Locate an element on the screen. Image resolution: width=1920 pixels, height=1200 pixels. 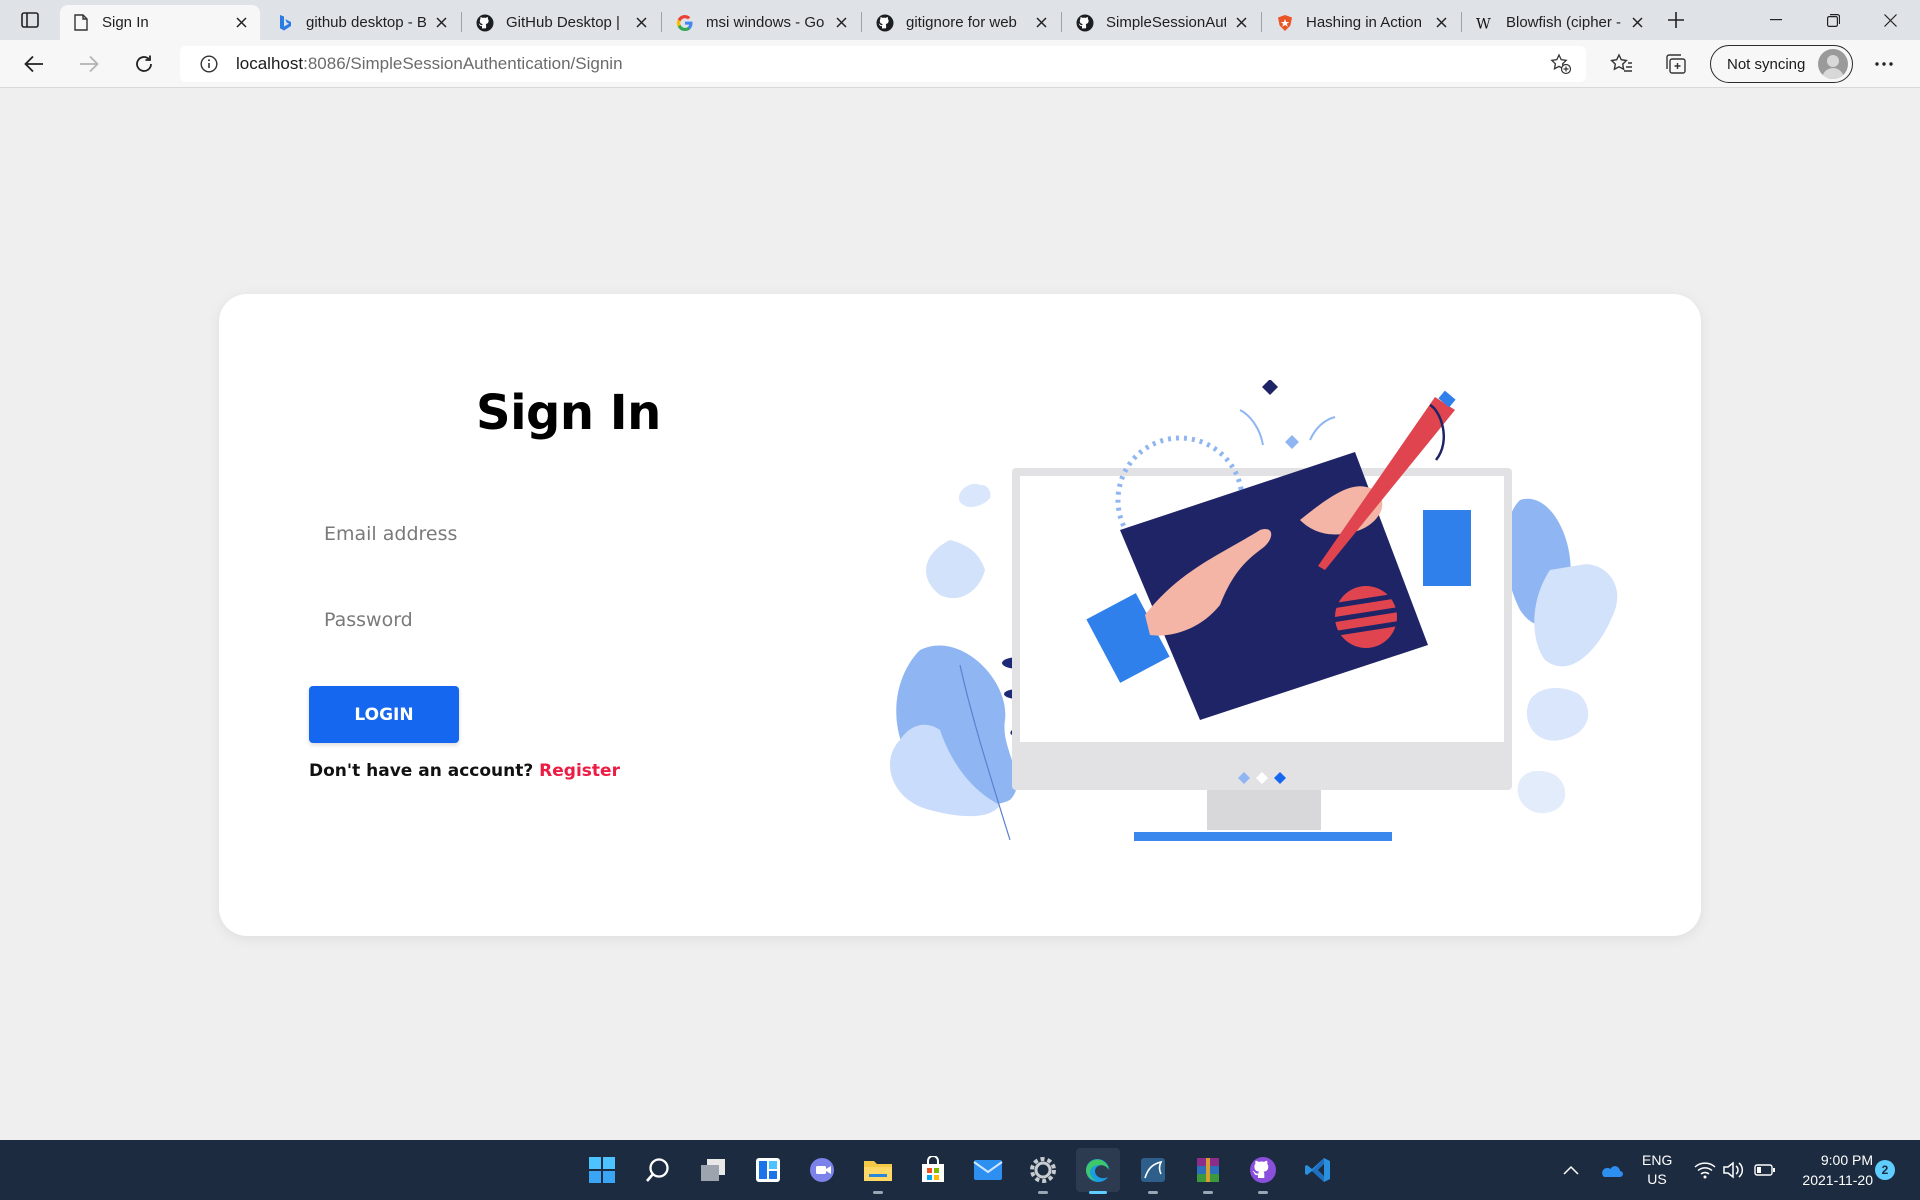
password-field is located at coordinates (579, 620).